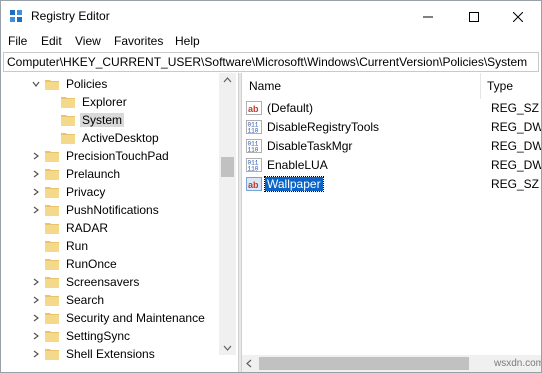 The width and height of the screenshot is (542, 373). What do you see at coordinates (94, 354) in the screenshot?
I see `tree-item-shell-extensions: Shell Extensions` at bounding box center [94, 354].